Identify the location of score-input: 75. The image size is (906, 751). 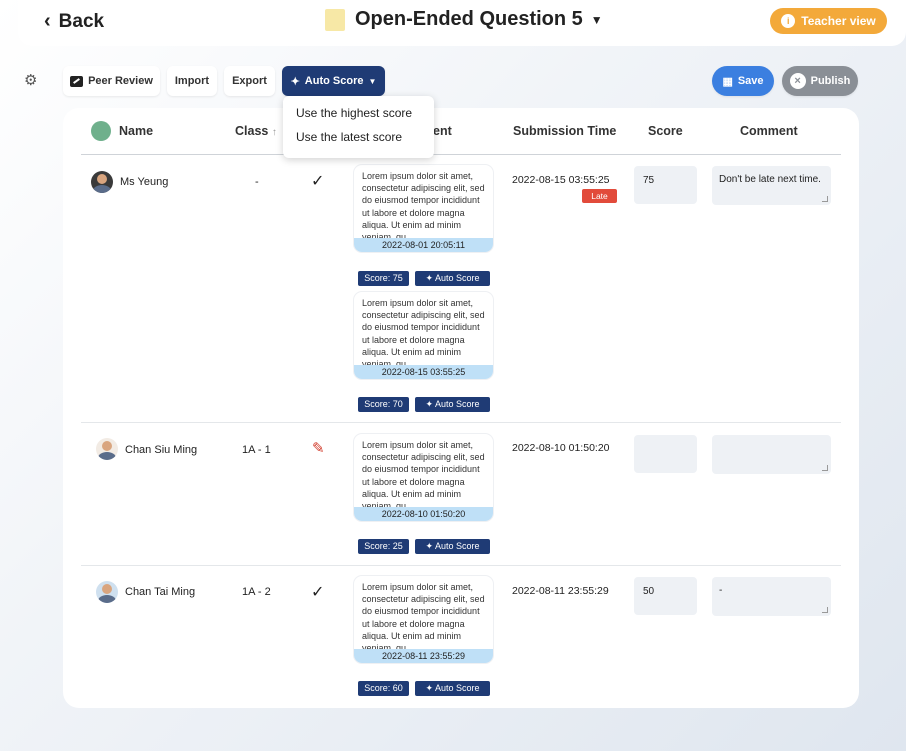
(665, 185).